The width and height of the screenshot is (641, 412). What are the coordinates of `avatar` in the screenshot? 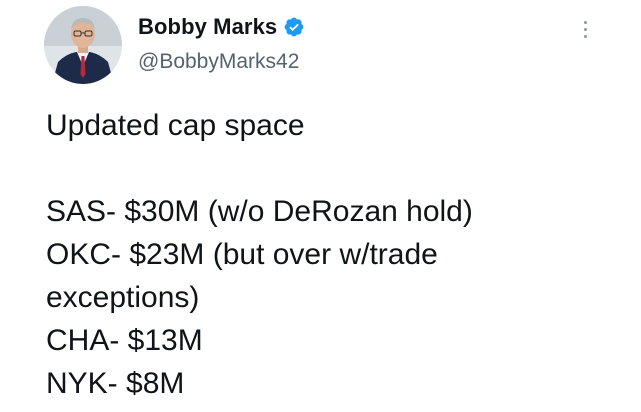 It's located at (83, 45).